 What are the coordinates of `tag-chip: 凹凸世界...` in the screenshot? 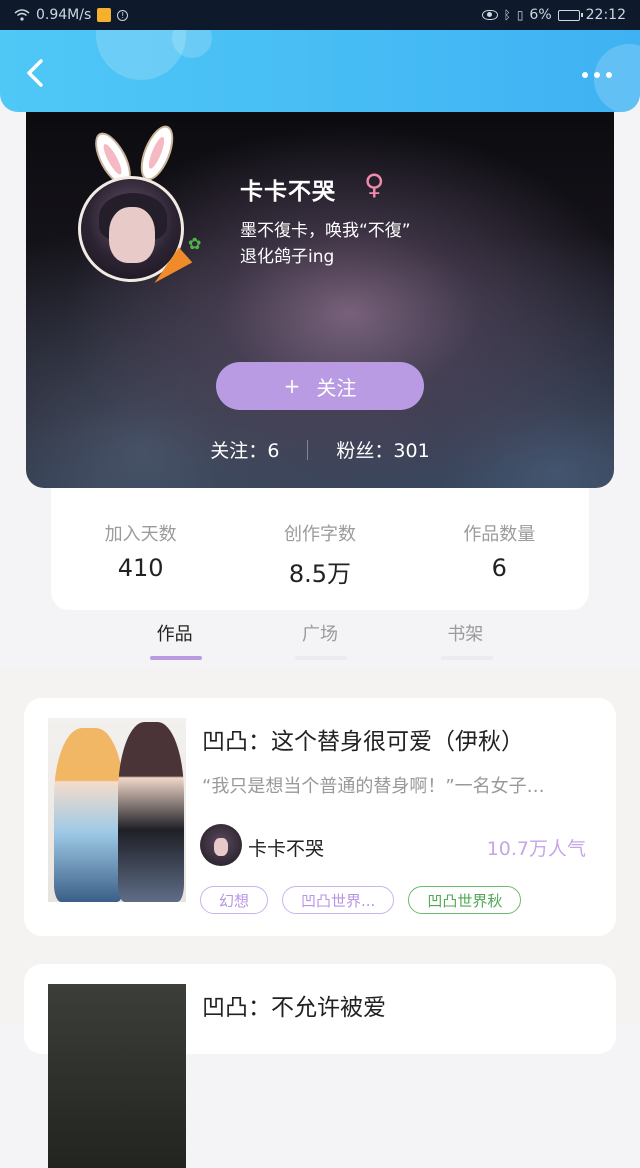 It's located at (338, 900).